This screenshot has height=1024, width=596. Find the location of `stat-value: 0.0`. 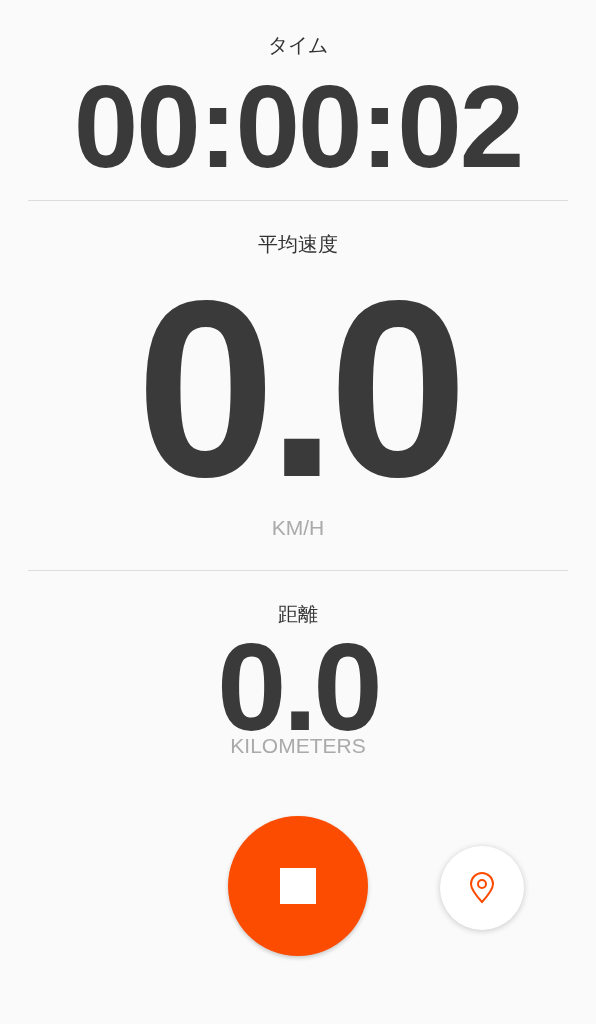

stat-value: 0.0 is located at coordinates (298, 390).